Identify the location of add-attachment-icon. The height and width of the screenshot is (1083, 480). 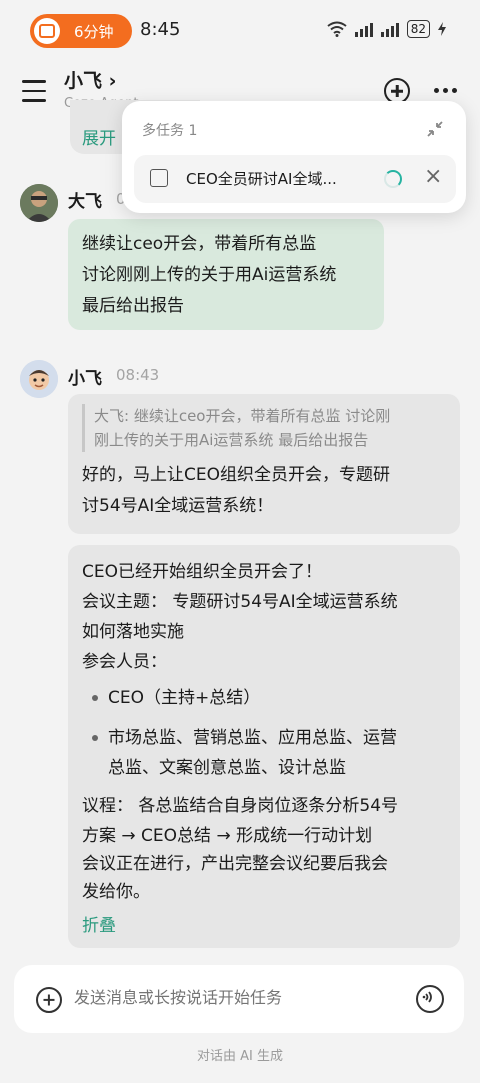
(49, 1000).